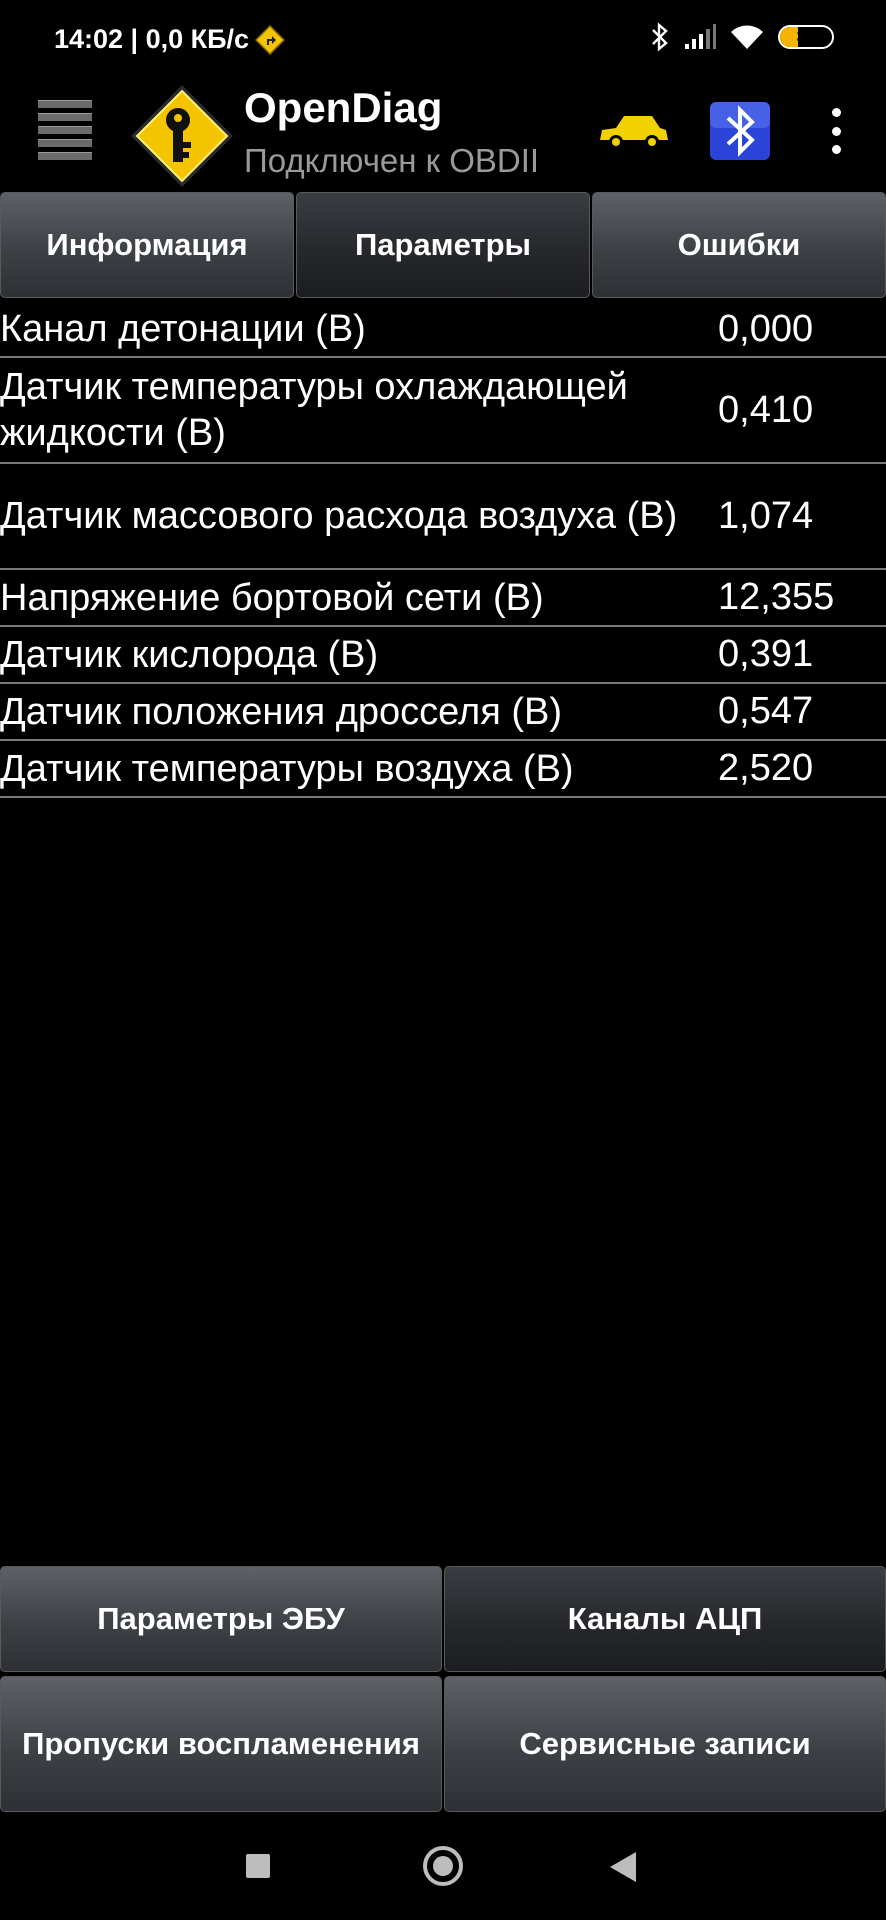 The height and width of the screenshot is (1920, 886). I want to click on adc-channels-button: Каналы АЦП, so click(665, 1619).